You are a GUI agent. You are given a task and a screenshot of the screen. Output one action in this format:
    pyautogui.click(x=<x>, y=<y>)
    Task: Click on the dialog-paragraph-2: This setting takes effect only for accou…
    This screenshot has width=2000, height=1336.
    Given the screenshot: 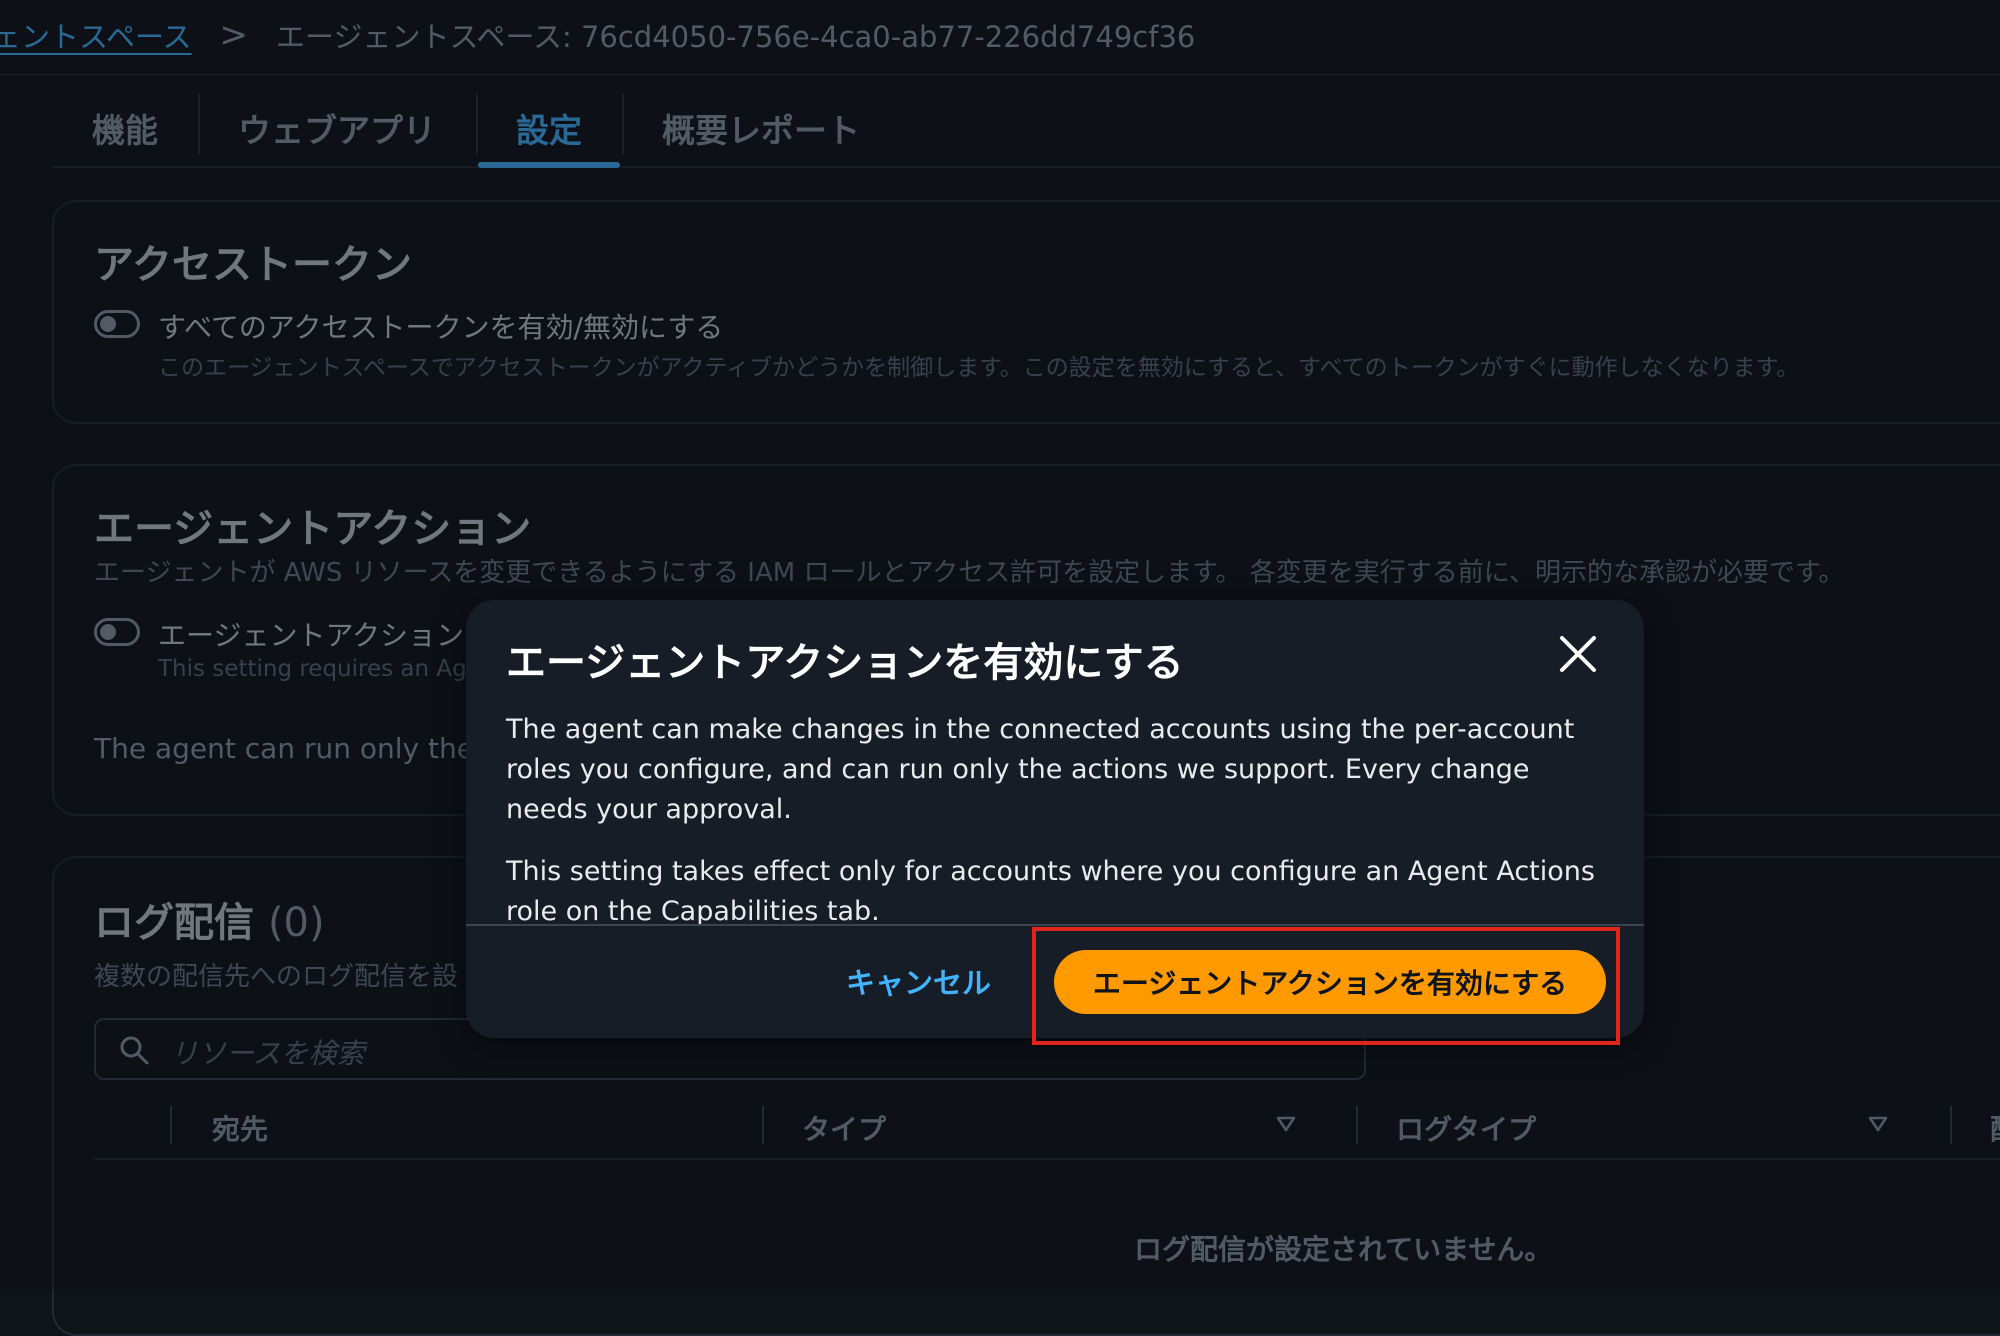 What is the action you would take?
    pyautogui.click(x=1050, y=891)
    